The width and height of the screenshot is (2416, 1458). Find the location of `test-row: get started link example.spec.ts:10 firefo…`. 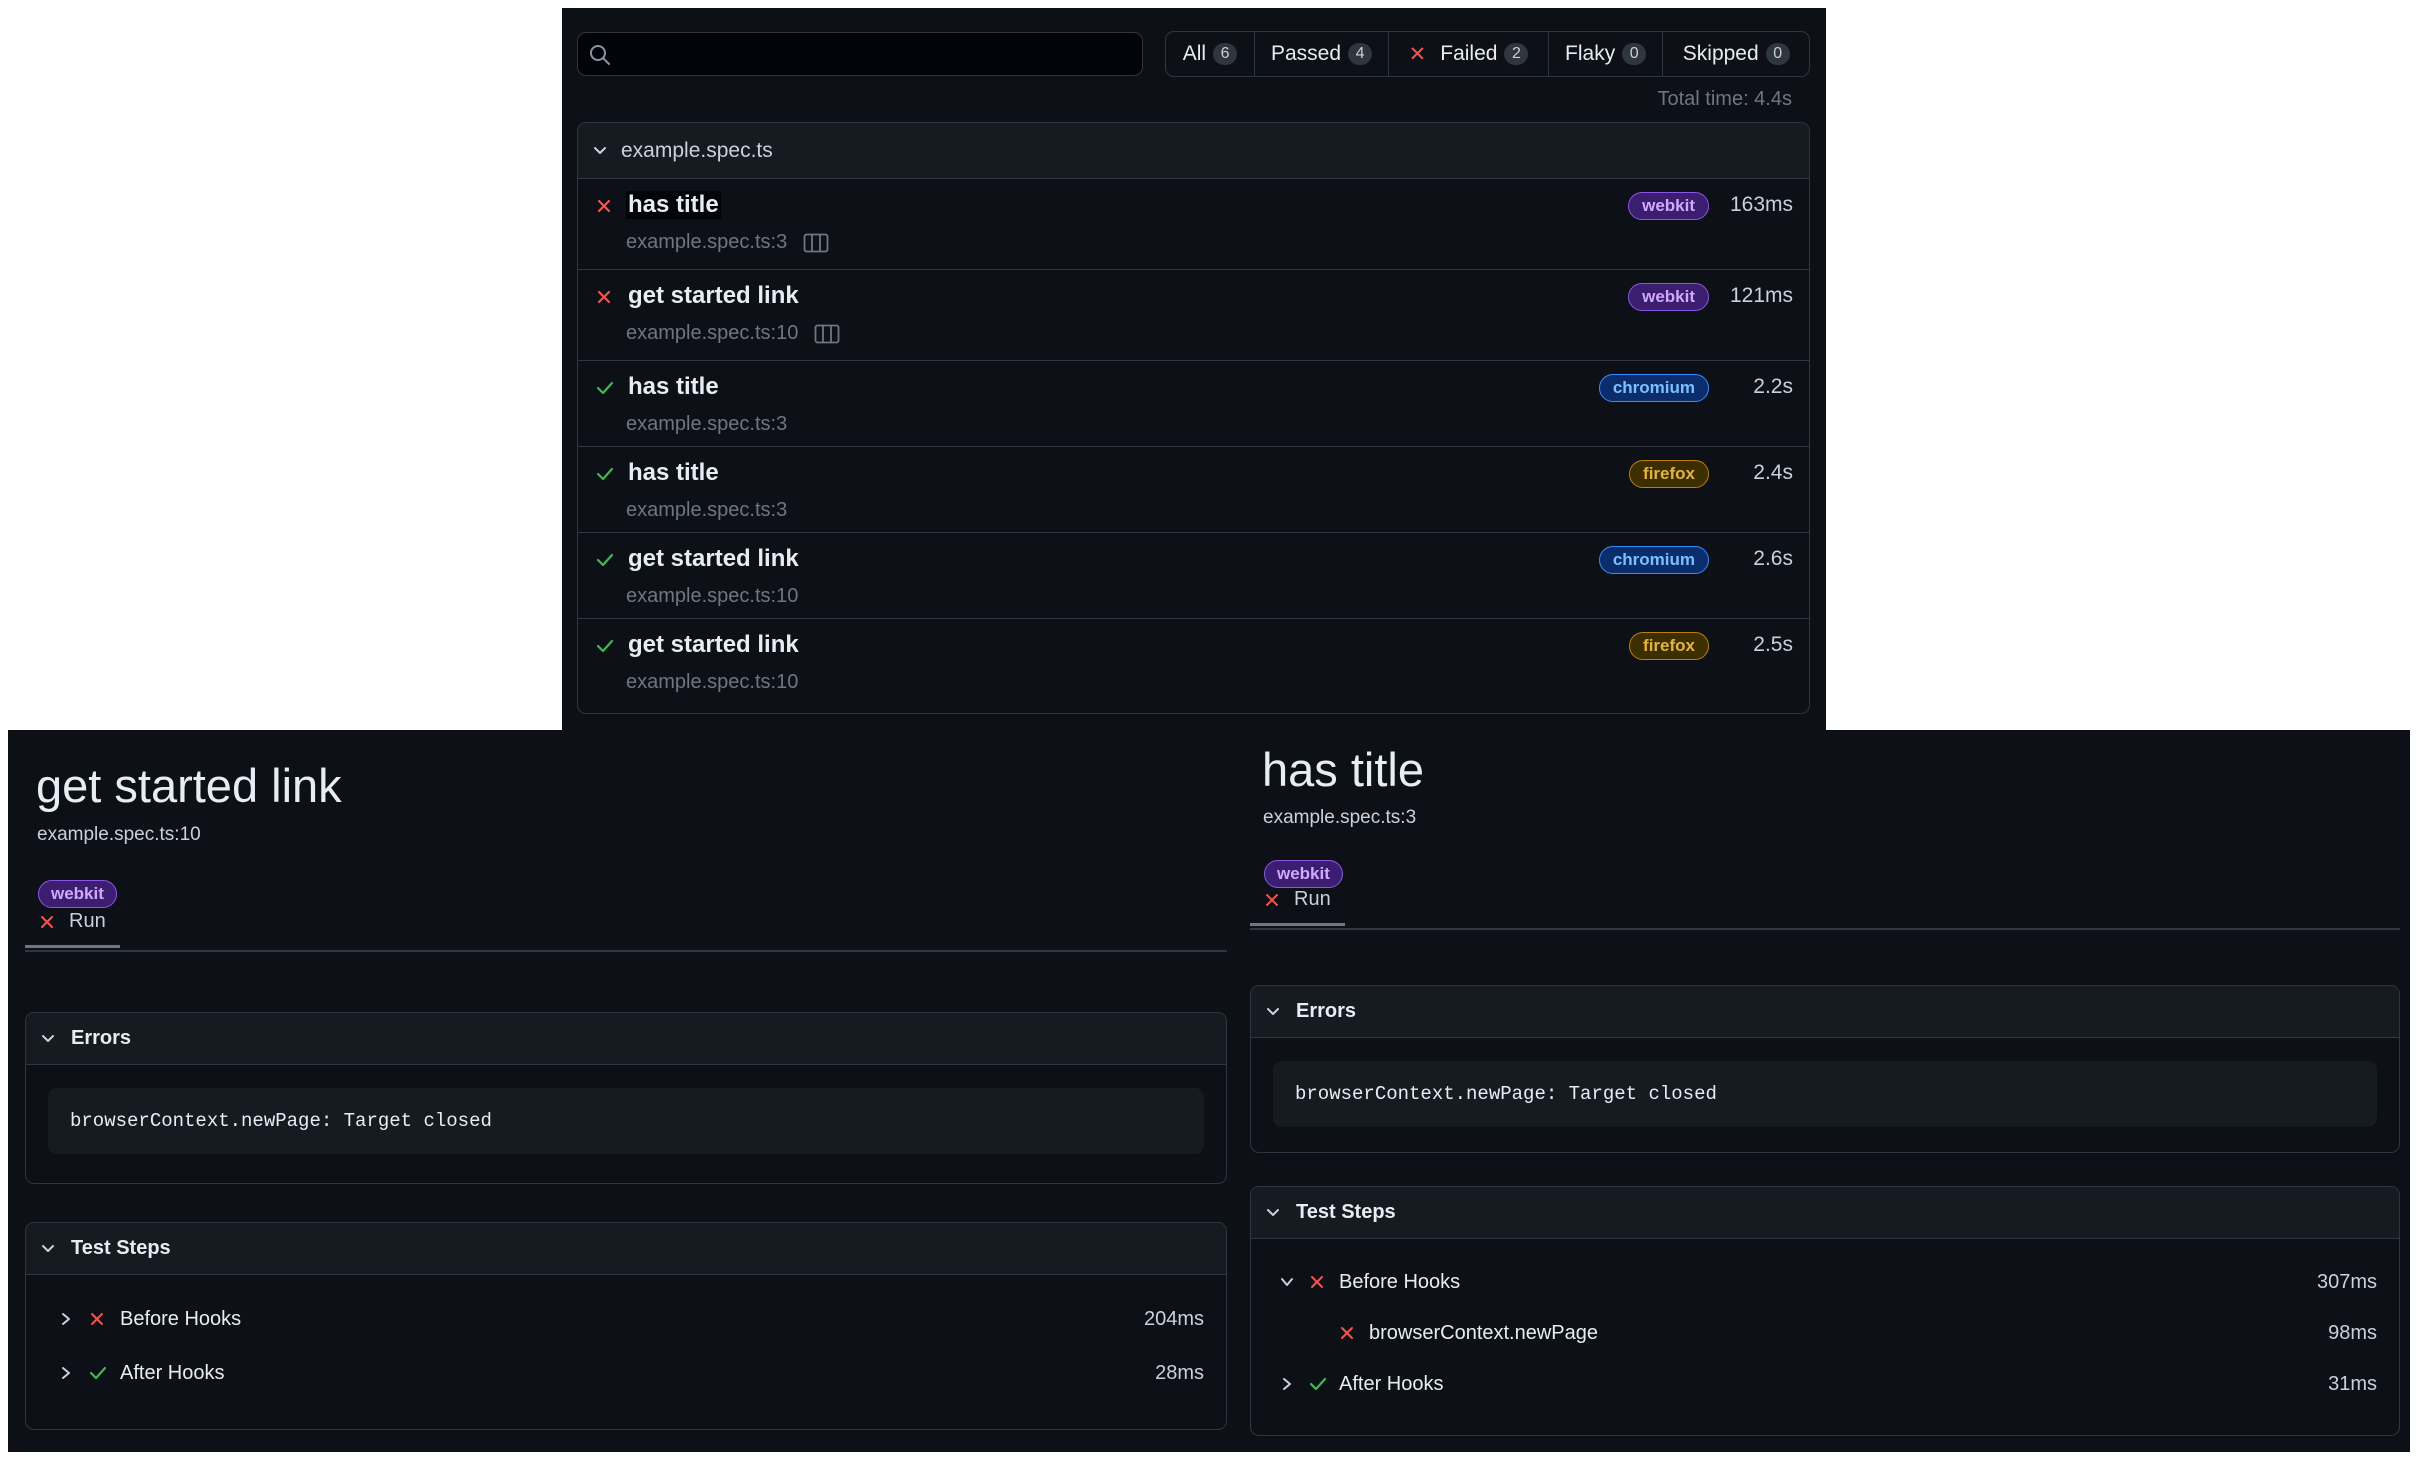

test-row: get started link example.spec.ts:10 firefo… is located at coordinates (1193, 662).